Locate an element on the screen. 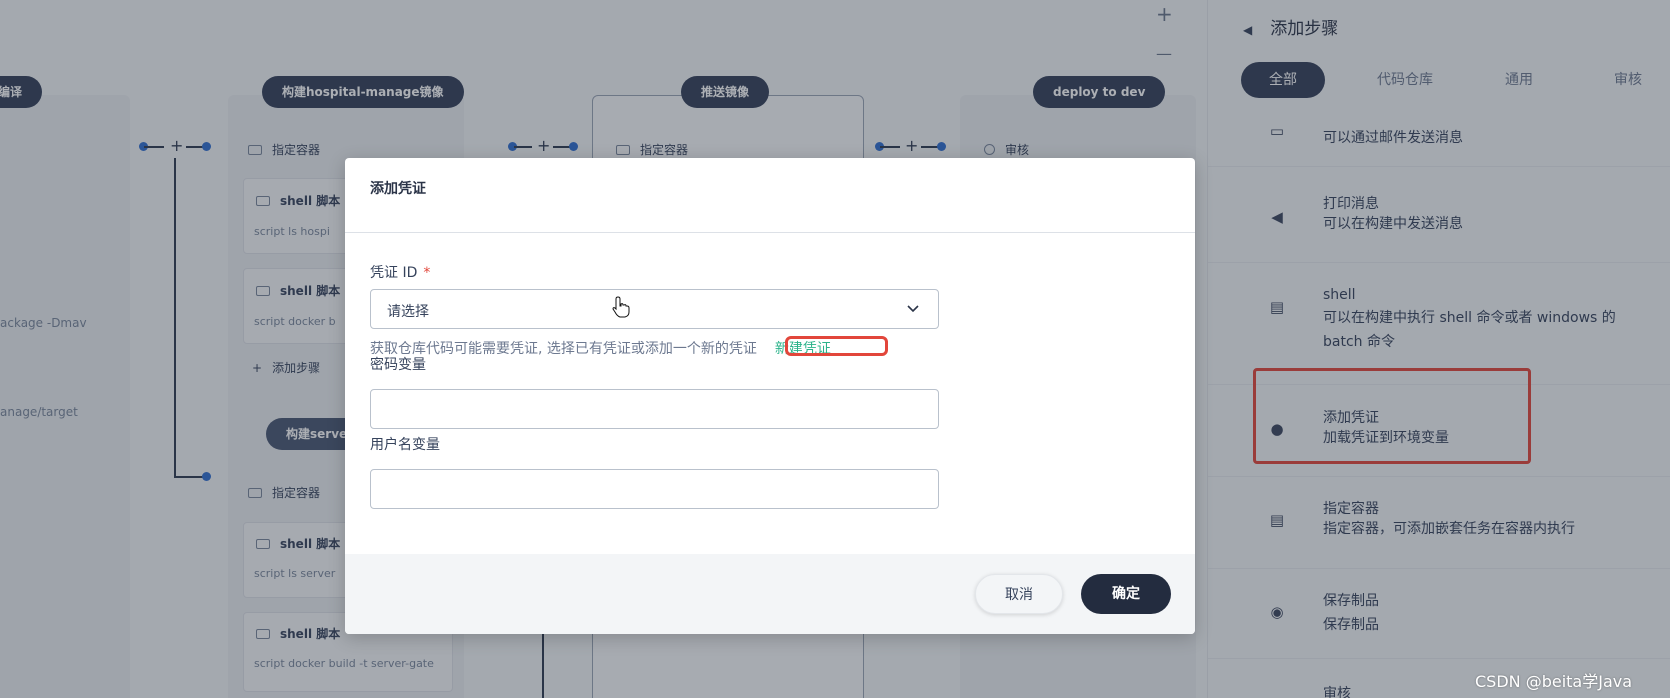  select-placeholder: 请选择 is located at coordinates (408, 312).